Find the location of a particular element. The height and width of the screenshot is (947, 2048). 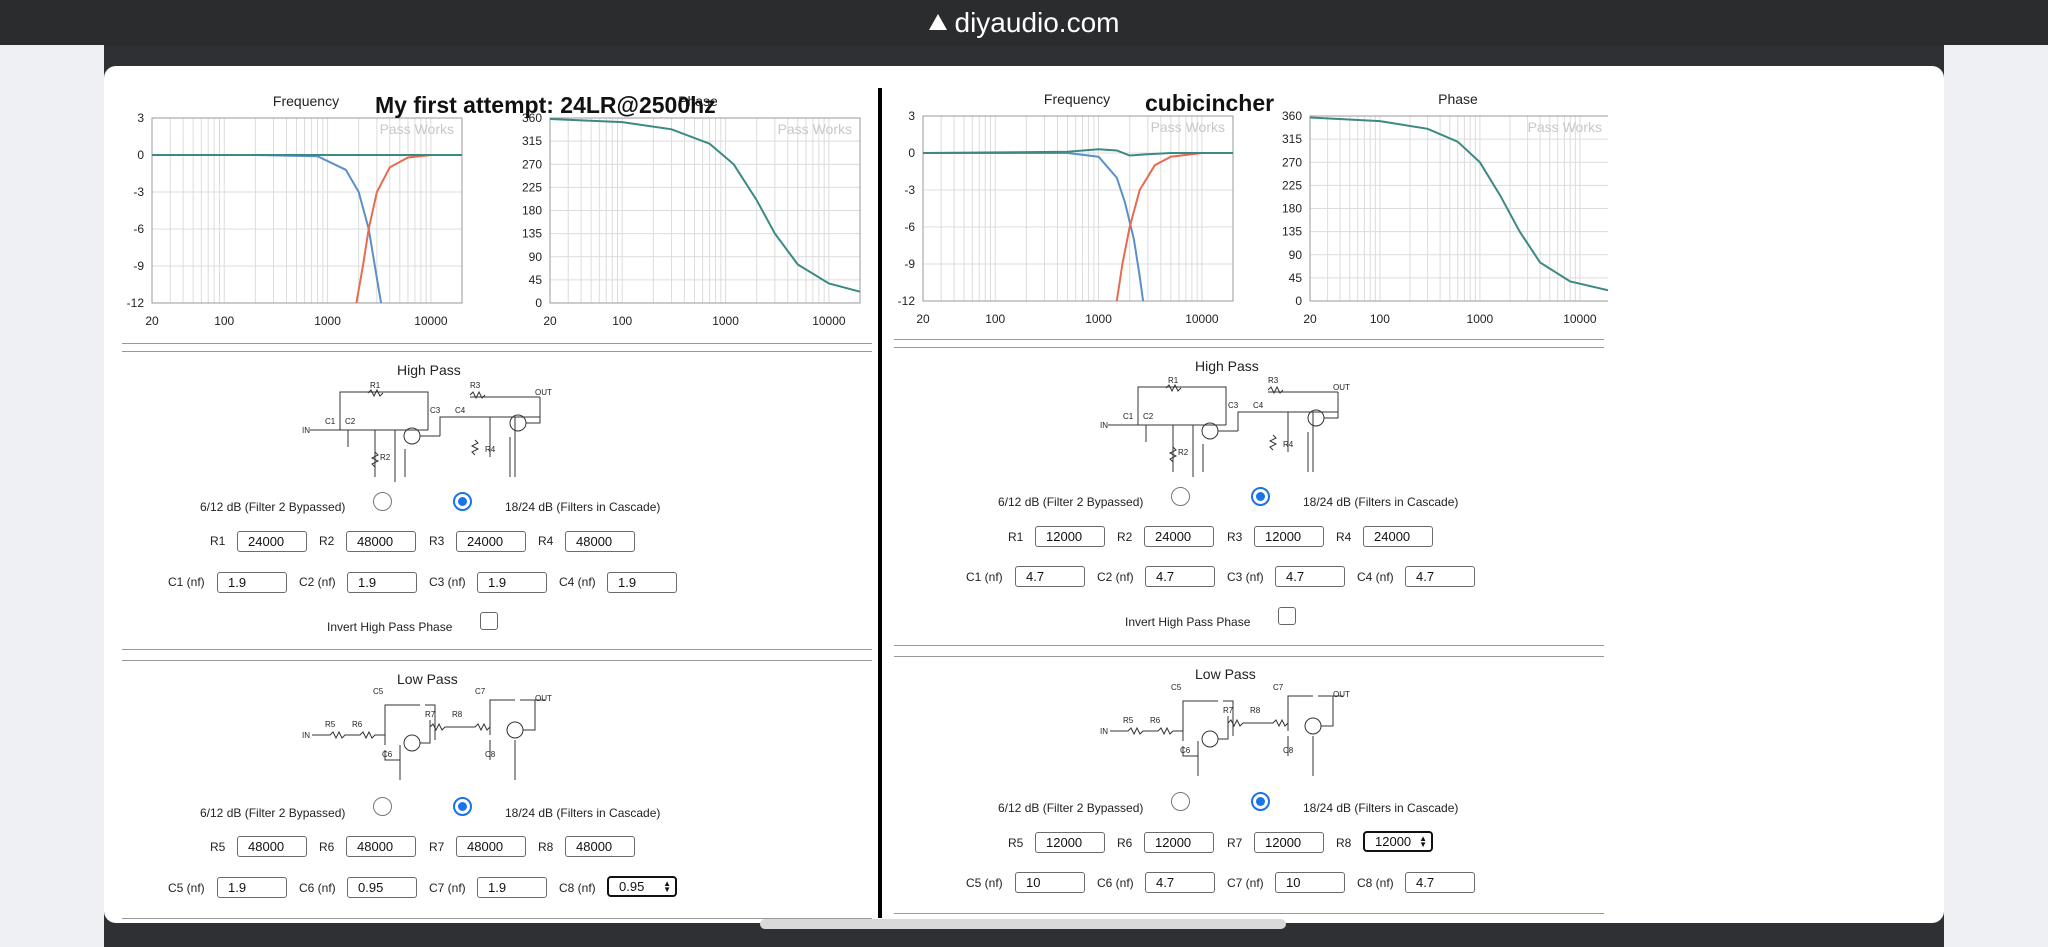

c3-input: 4.7 is located at coordinates (1310, 576).